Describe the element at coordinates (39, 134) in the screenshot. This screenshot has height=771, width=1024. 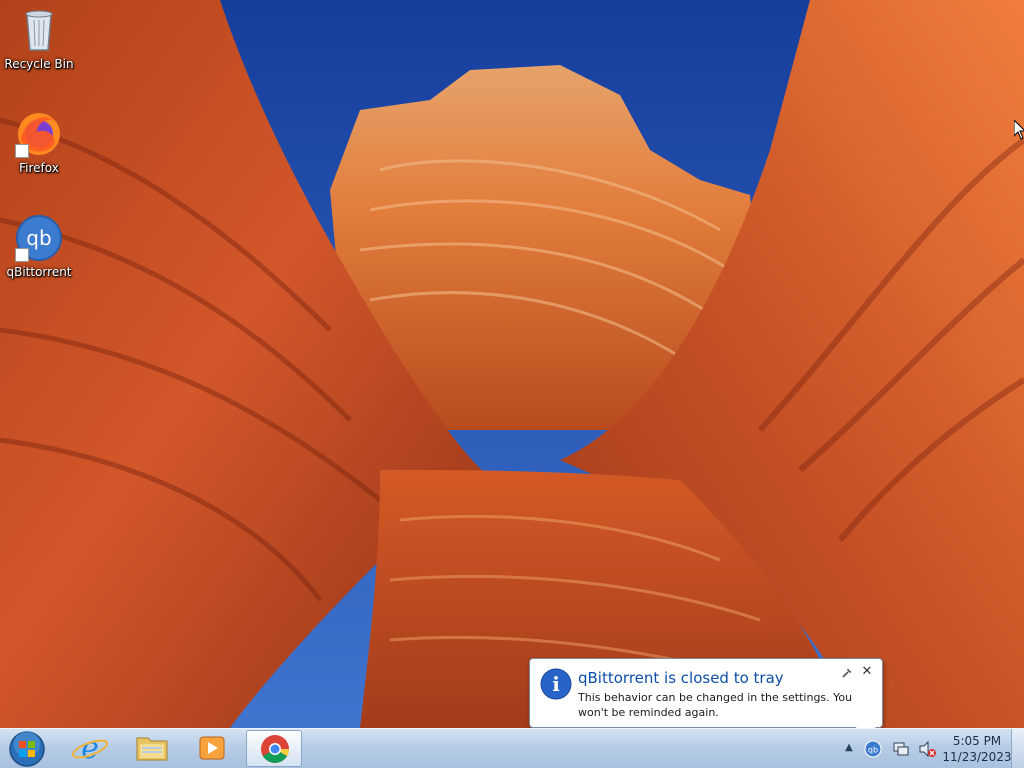
I see `firefox-icon` at that location.